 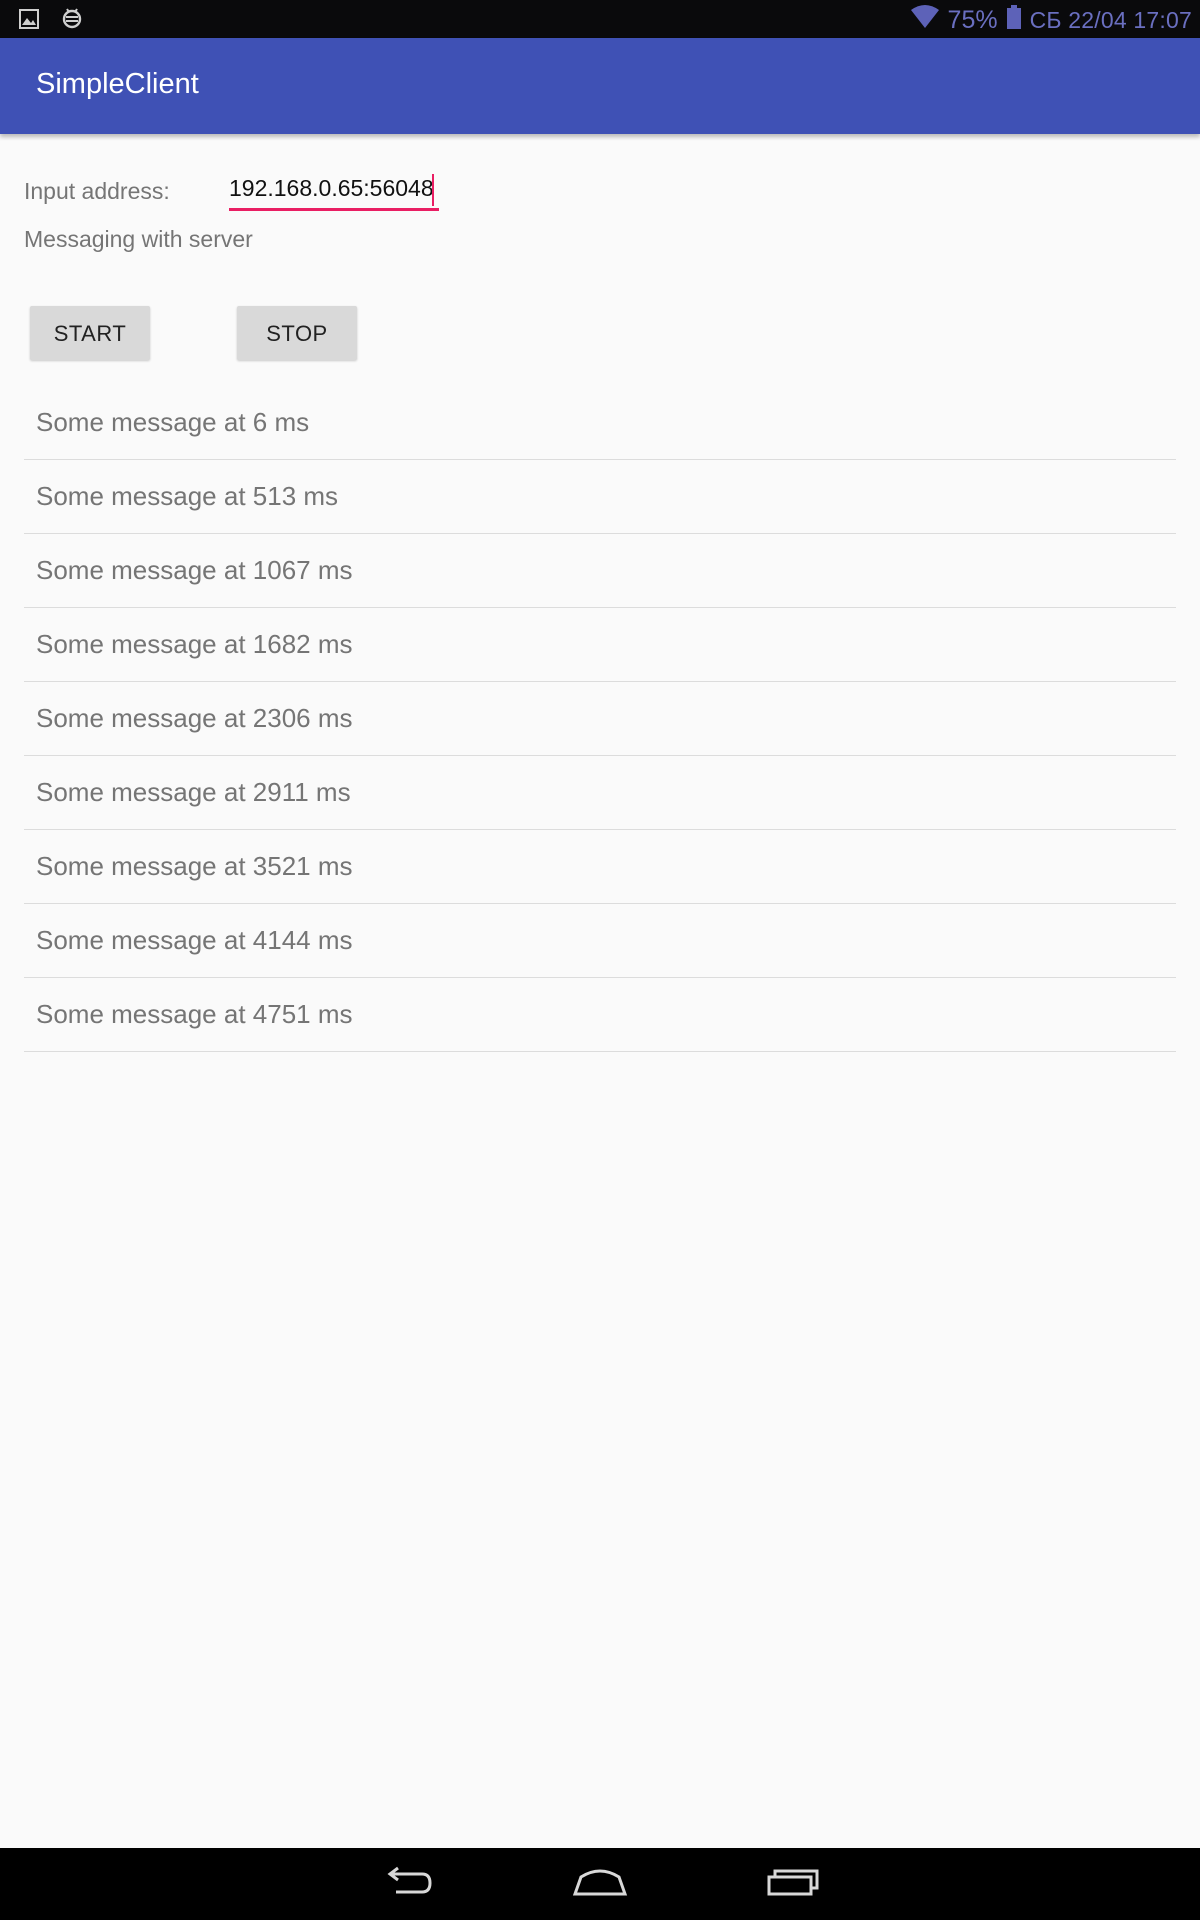 I want to click on list-item: Some message at 4144 ms, so click(x=600, y=941).